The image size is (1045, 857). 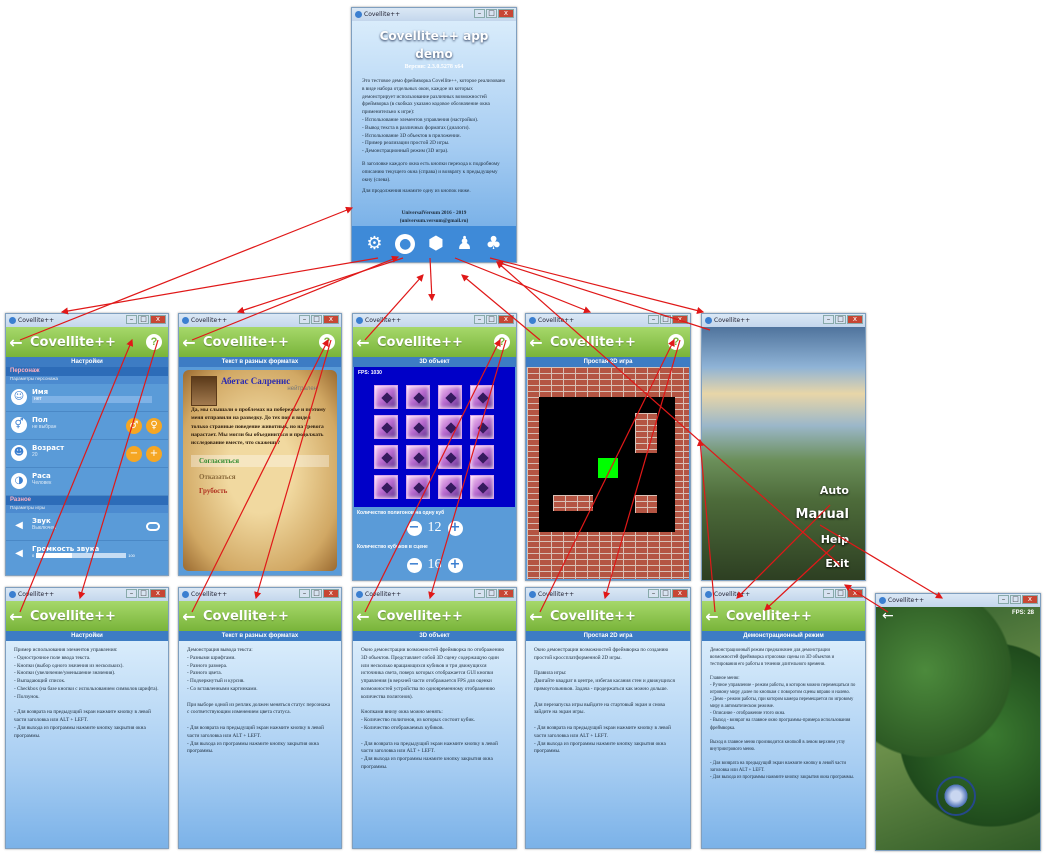 What do you see at coordinates (455, 528) in the screenshot?
I see `polygons-increase-button: +` at bounding box center [455, 528].